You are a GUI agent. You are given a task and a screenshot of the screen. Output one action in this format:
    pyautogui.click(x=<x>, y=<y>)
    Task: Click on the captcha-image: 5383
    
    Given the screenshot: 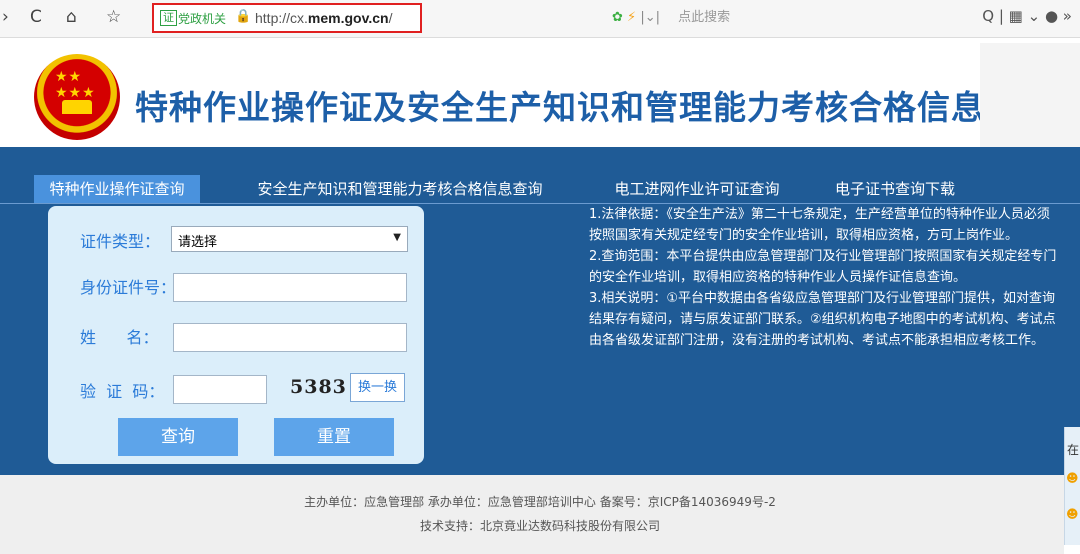 What is the action you would take?
    pyautogui.click(x=318, y=387)
    